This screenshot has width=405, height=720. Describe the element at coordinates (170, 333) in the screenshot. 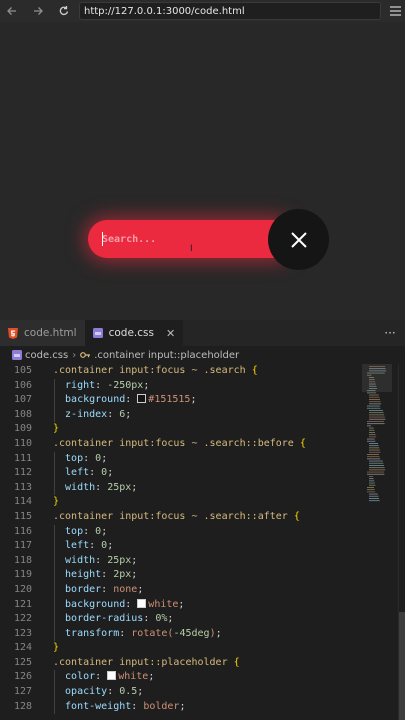

I see `close-icon: ✕` at that location.